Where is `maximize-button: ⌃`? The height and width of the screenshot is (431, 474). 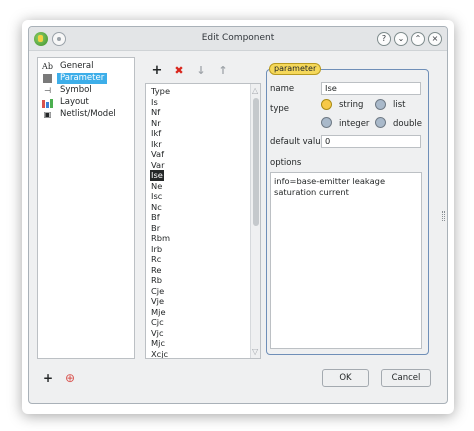
maximize-button: ⌃ is located at coordinates (418, 39).